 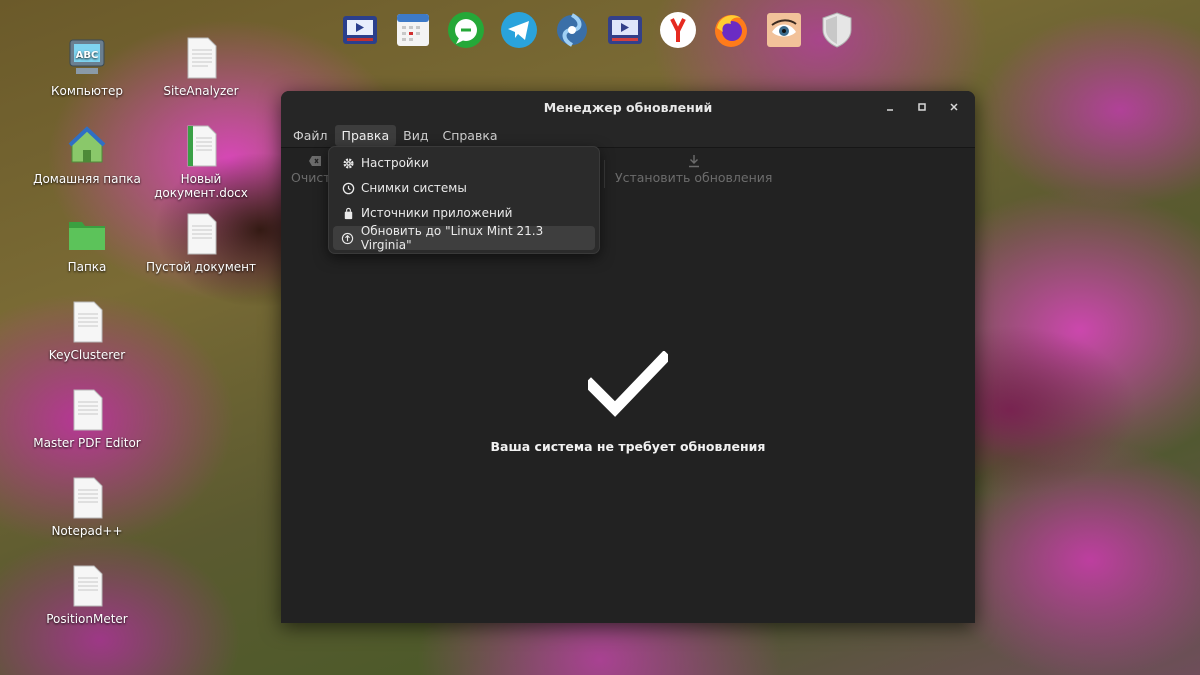 I want to click on desktop-icon-label: PositionMeter, so click(x=87, y=619).